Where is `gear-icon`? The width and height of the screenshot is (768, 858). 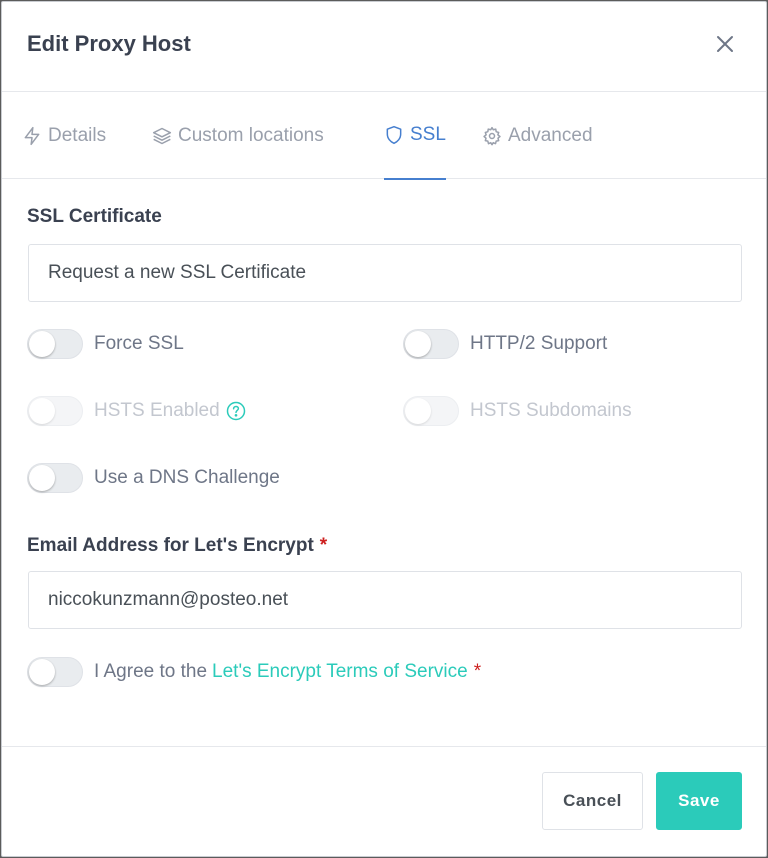
gear-icon is located at coordinates (492, 135).